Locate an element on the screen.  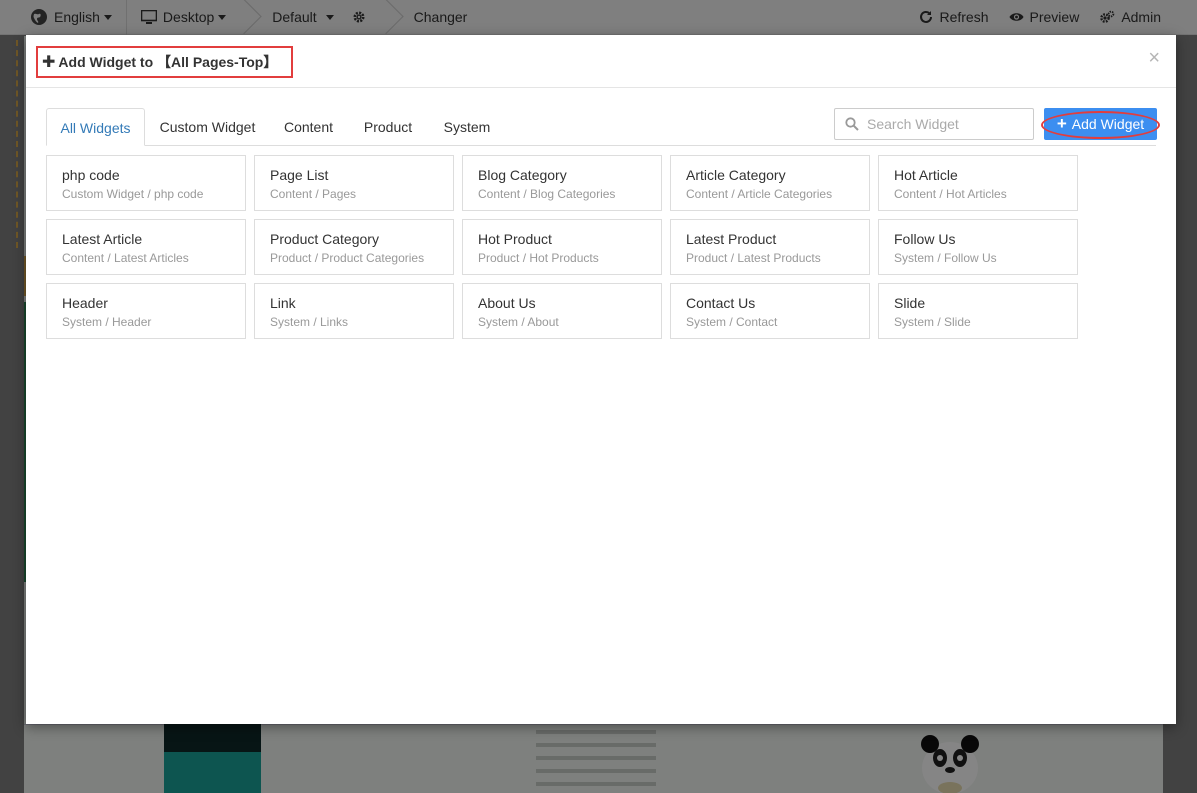
modal-header: ✚ Add Widget to 【All Pages-Top】 × is located at coordinates (601, 61).